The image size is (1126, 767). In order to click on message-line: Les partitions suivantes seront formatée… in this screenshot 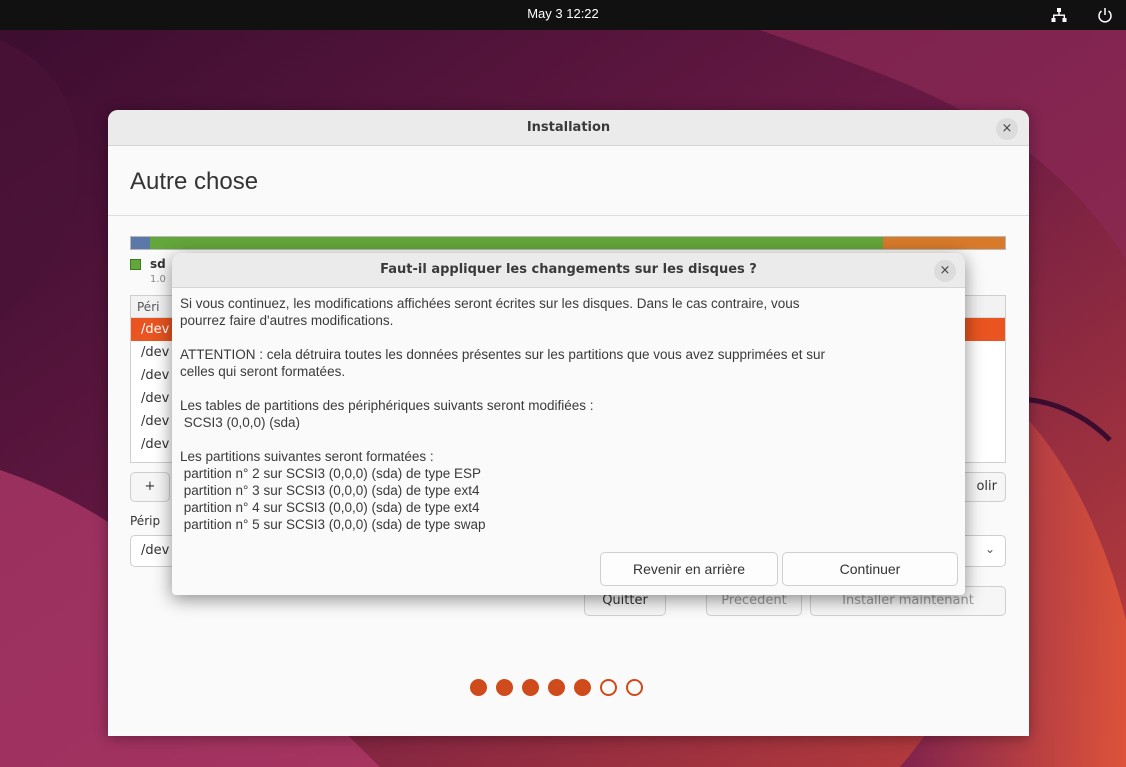, I will do `click(307, 456)`.